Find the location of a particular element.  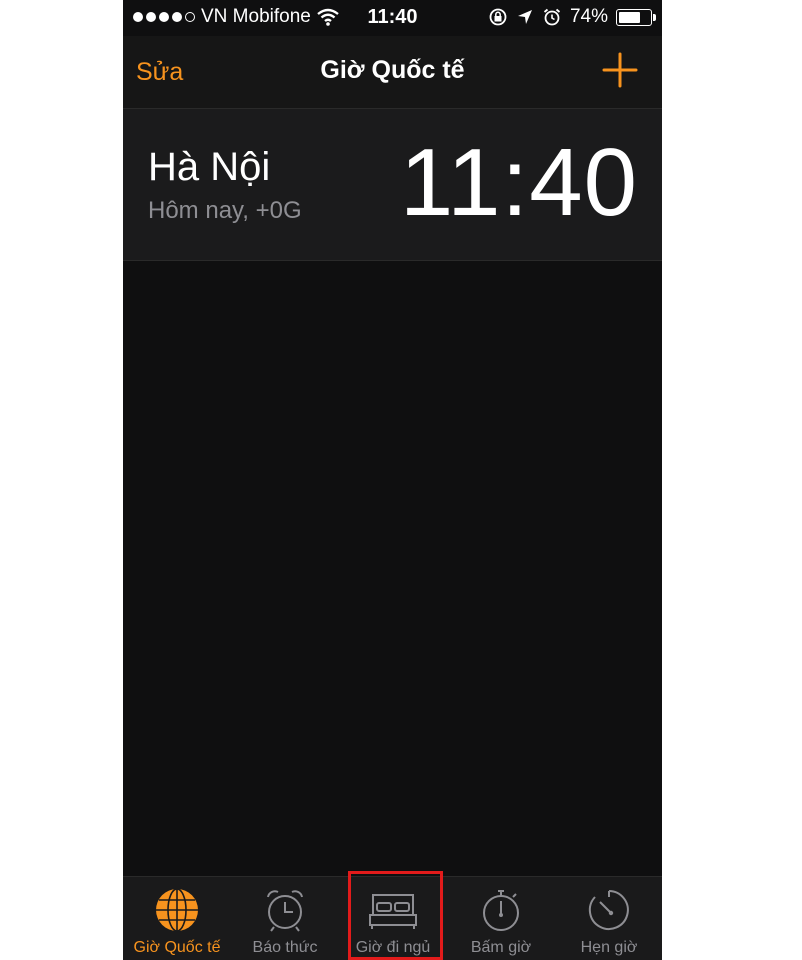

highlight-box is located at coordinates (395, 915).